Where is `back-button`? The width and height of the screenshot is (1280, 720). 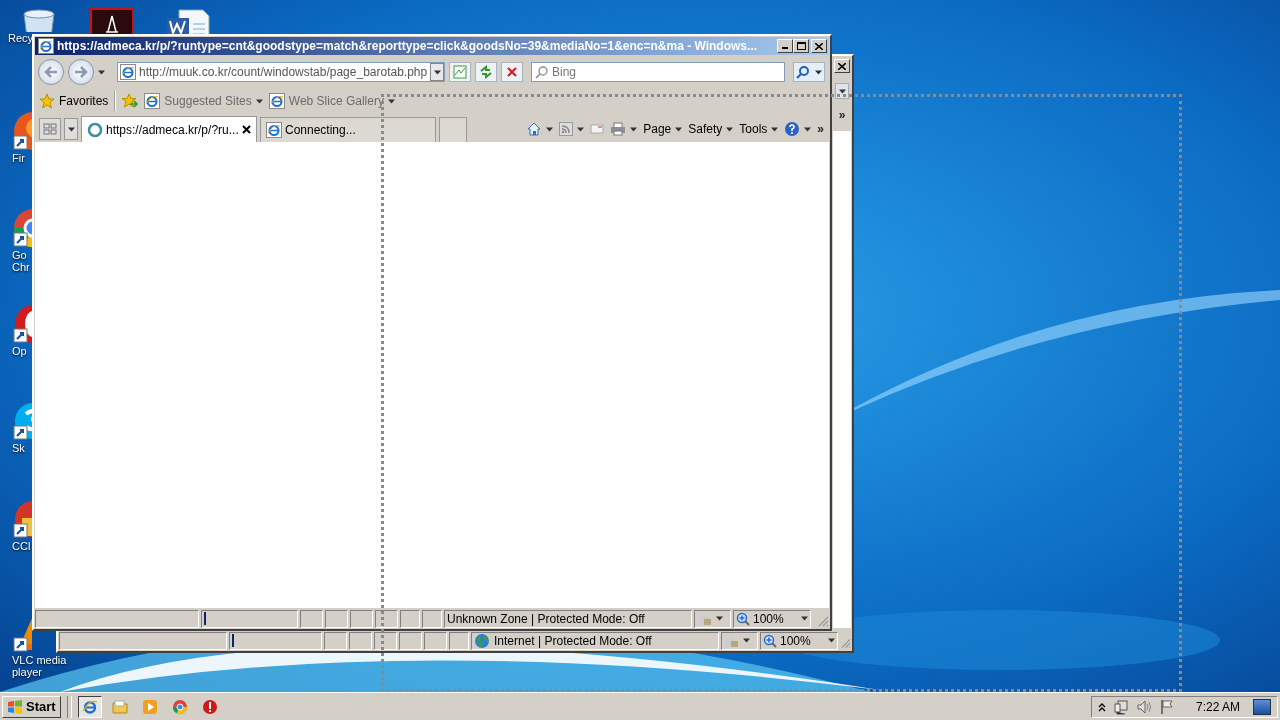
back-button is located at coordinates (51, 72).